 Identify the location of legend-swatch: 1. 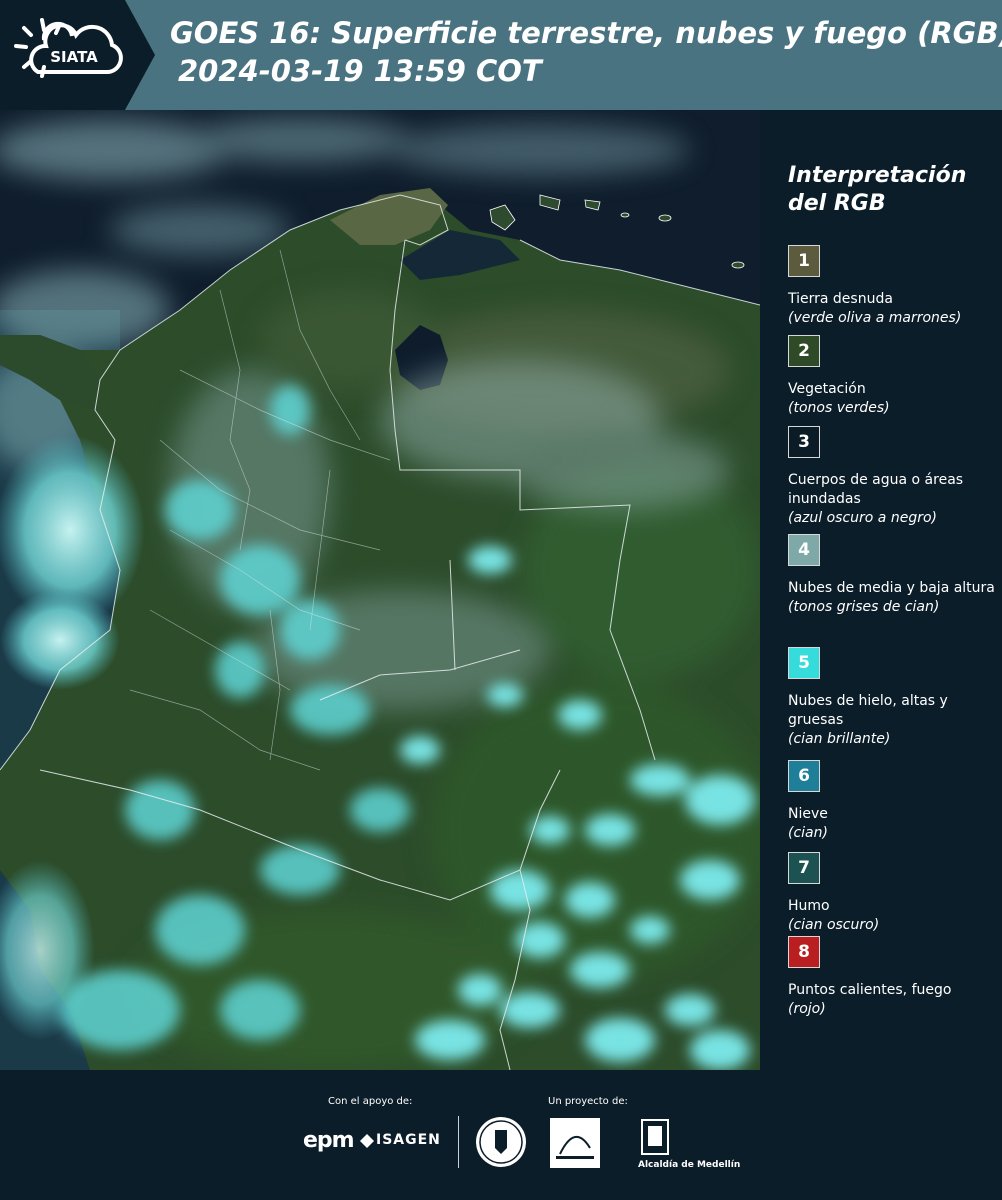
(804, 261).